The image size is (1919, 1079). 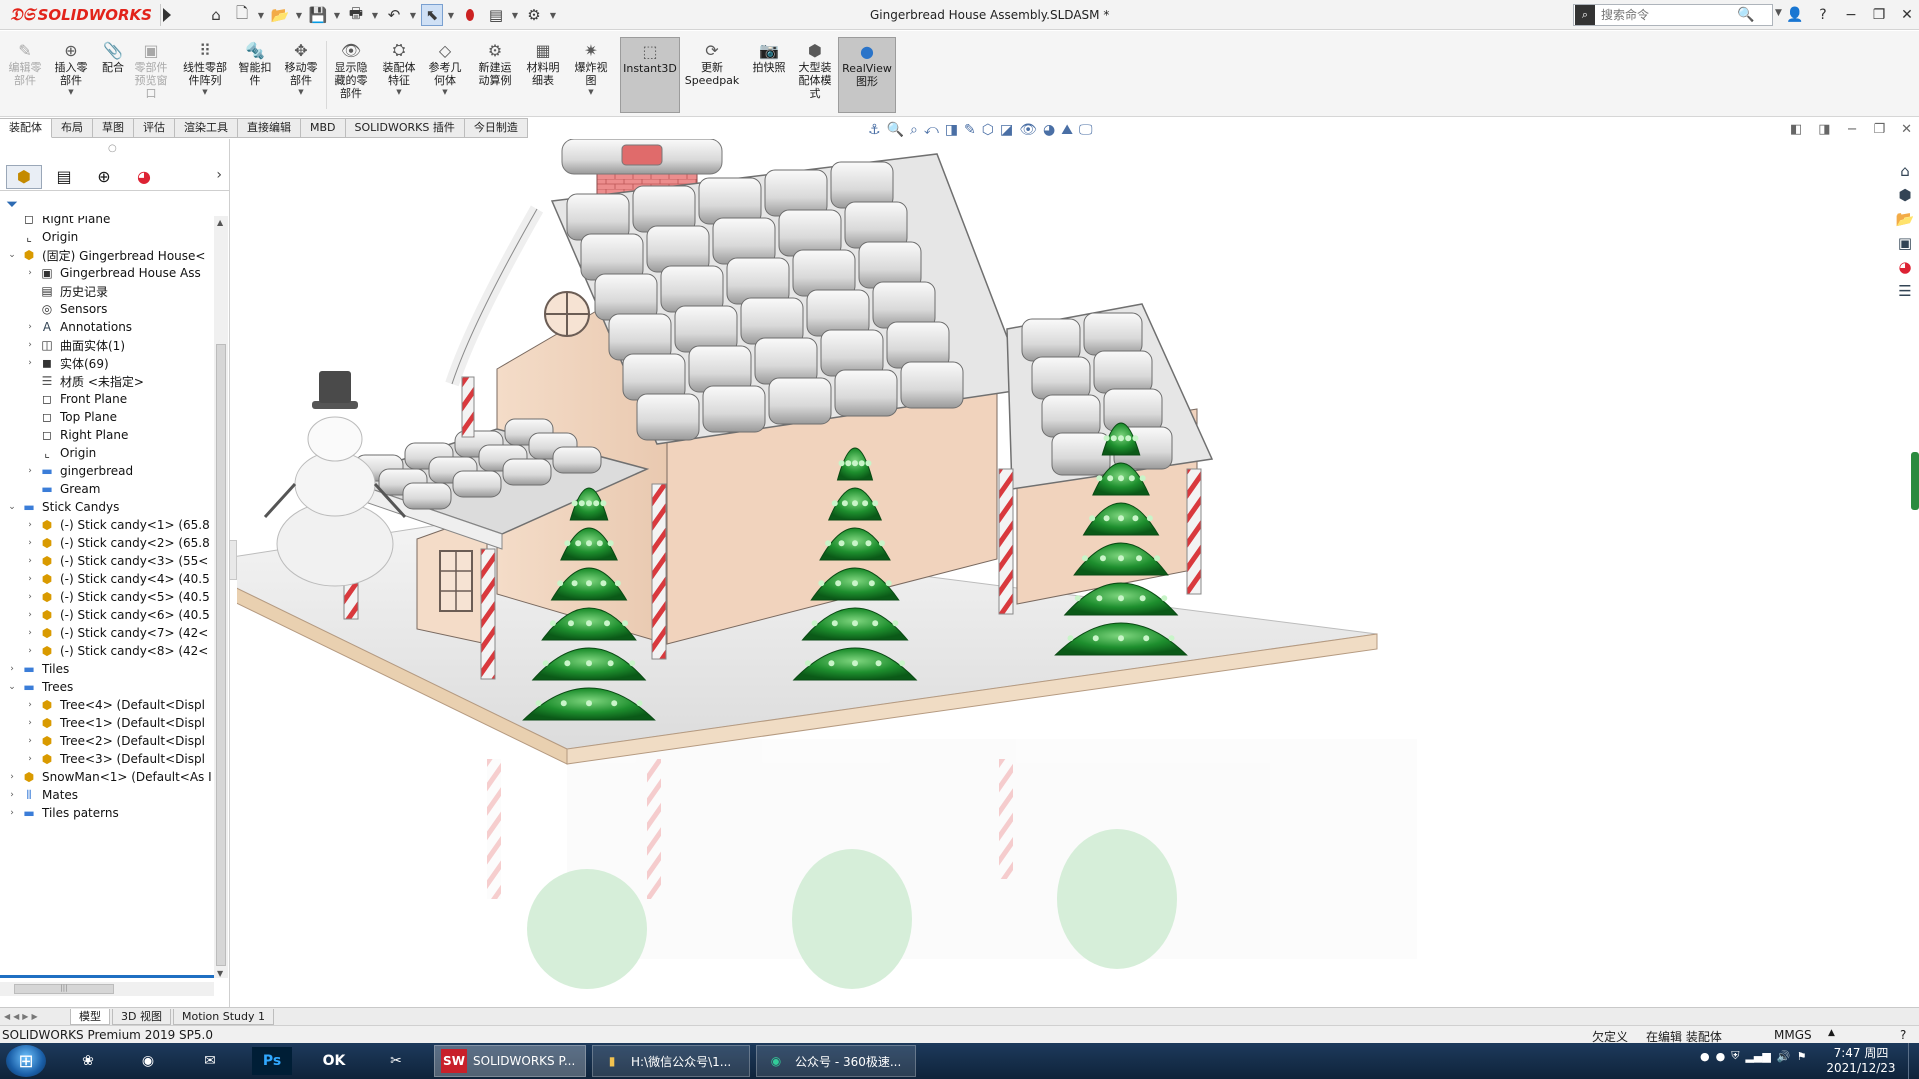 I want to click on user-icon: 👤, so click(x=1795, y=15).